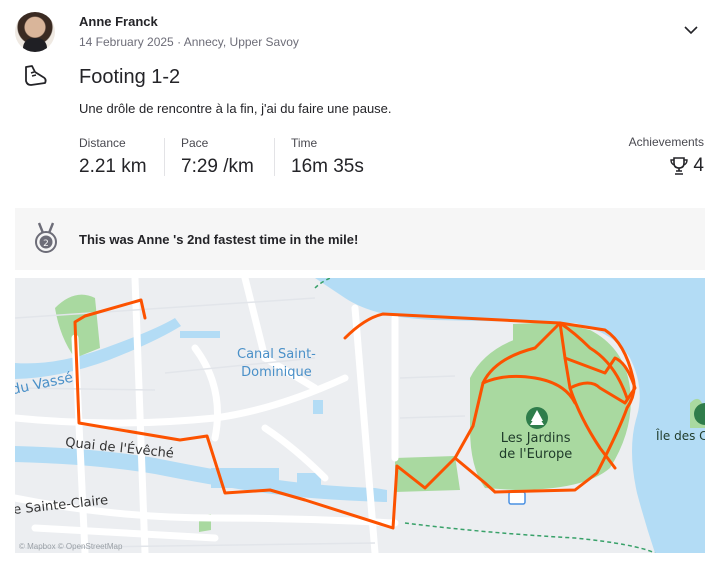  What do you see at coordinates (536, 446) in the screenshot?
I see `map-label-jardins: Les Jardins de l'Europe` at bounding box center [536, 446].